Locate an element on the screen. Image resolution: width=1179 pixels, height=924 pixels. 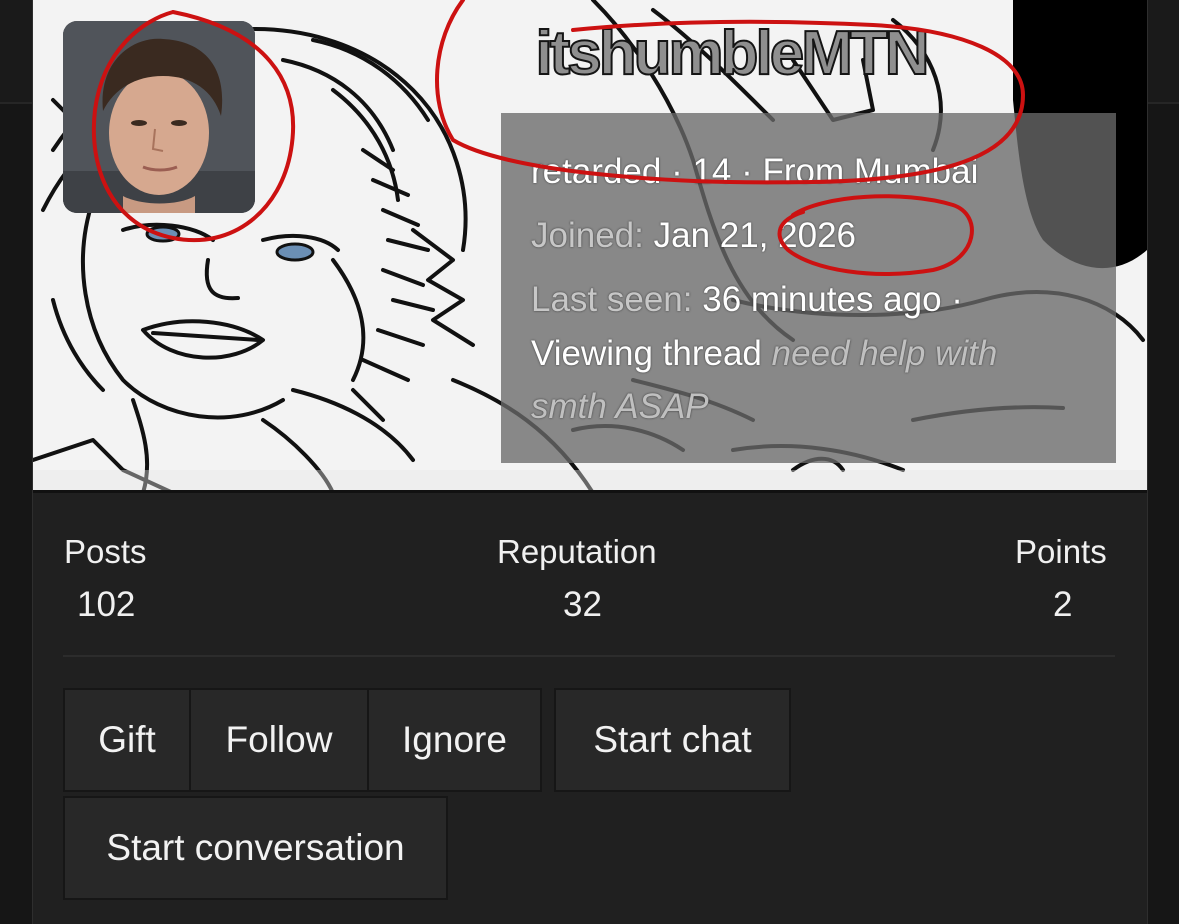
stat-posts-value: 102 is located at coordinates (106, 605).